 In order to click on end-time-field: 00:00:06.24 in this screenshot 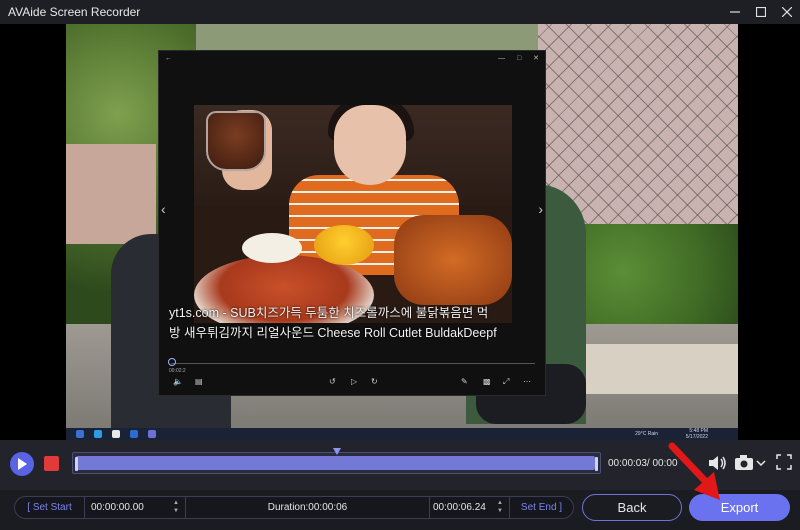, I will do `click(459, 507)`.